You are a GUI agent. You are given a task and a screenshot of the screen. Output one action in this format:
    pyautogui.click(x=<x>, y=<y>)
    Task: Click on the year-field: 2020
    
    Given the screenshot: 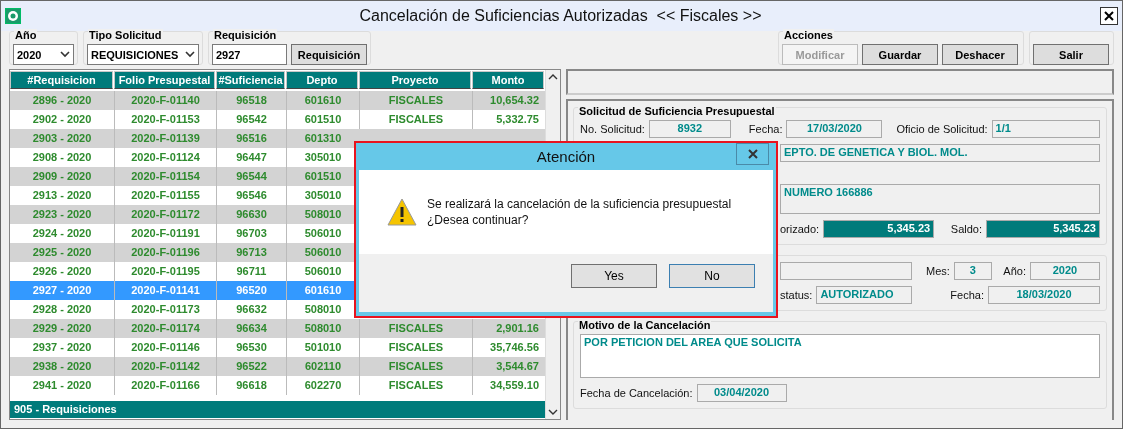 What is the action you would take?
    pyautogui.click(x=1065, y=271)
    